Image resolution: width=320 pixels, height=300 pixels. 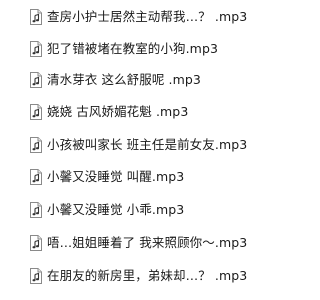 I want to click on file-item: 小馨又没睡觉 叫醒.mp3, so click(x=135, y=178).